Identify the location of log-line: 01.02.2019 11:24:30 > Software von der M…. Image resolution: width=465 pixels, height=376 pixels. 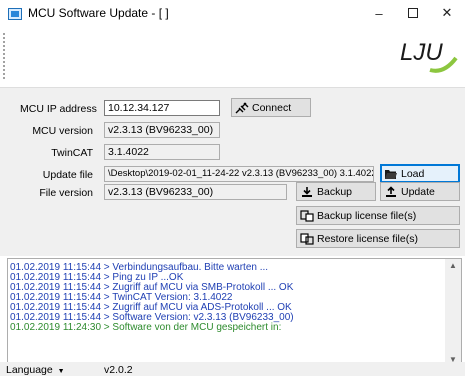
(146, 327).